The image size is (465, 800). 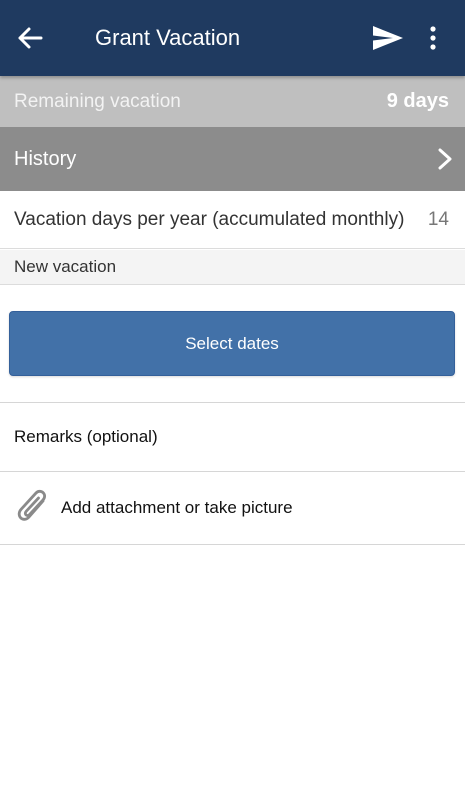 I want to click on history-row: History, so click(x=232, y=159).